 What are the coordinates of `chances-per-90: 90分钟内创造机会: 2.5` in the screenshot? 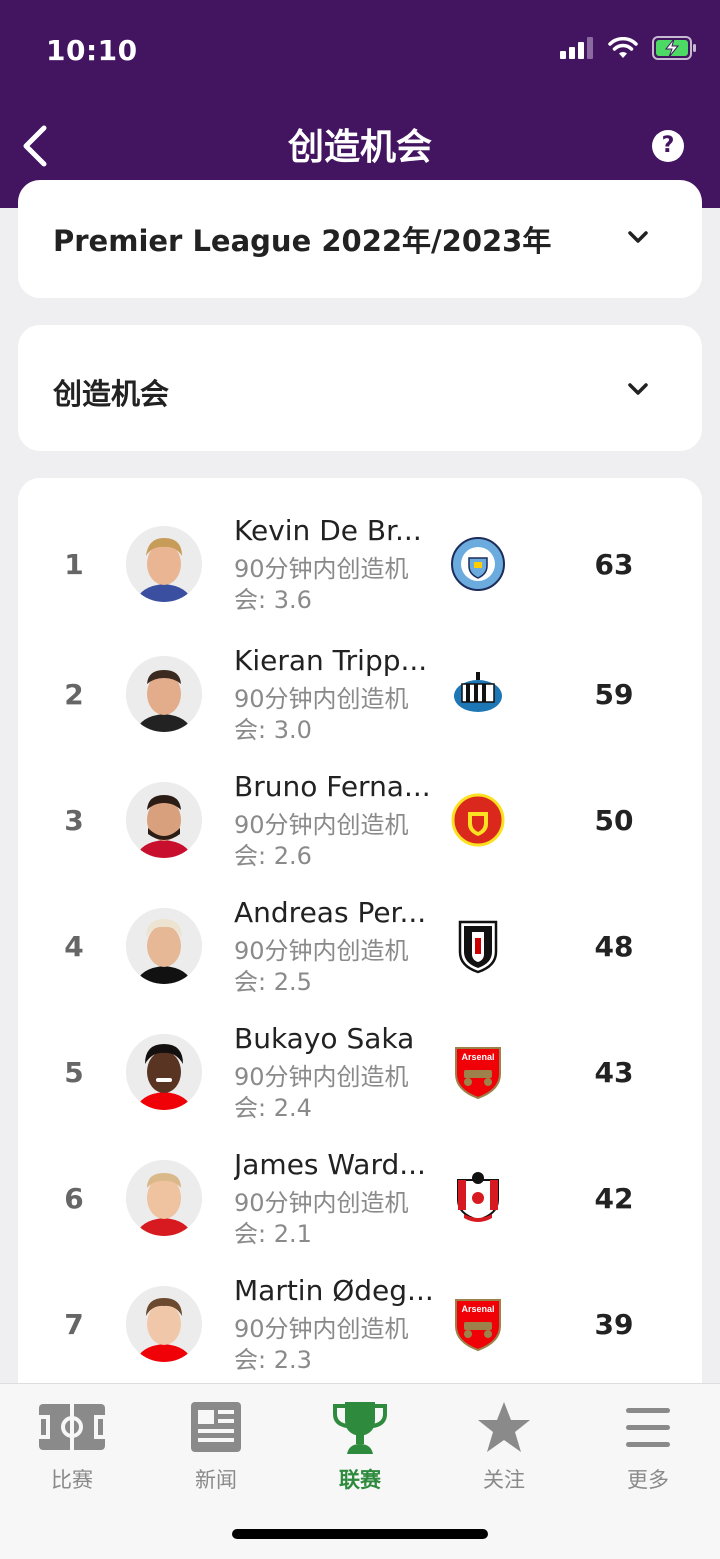 It's located at (321, 966).